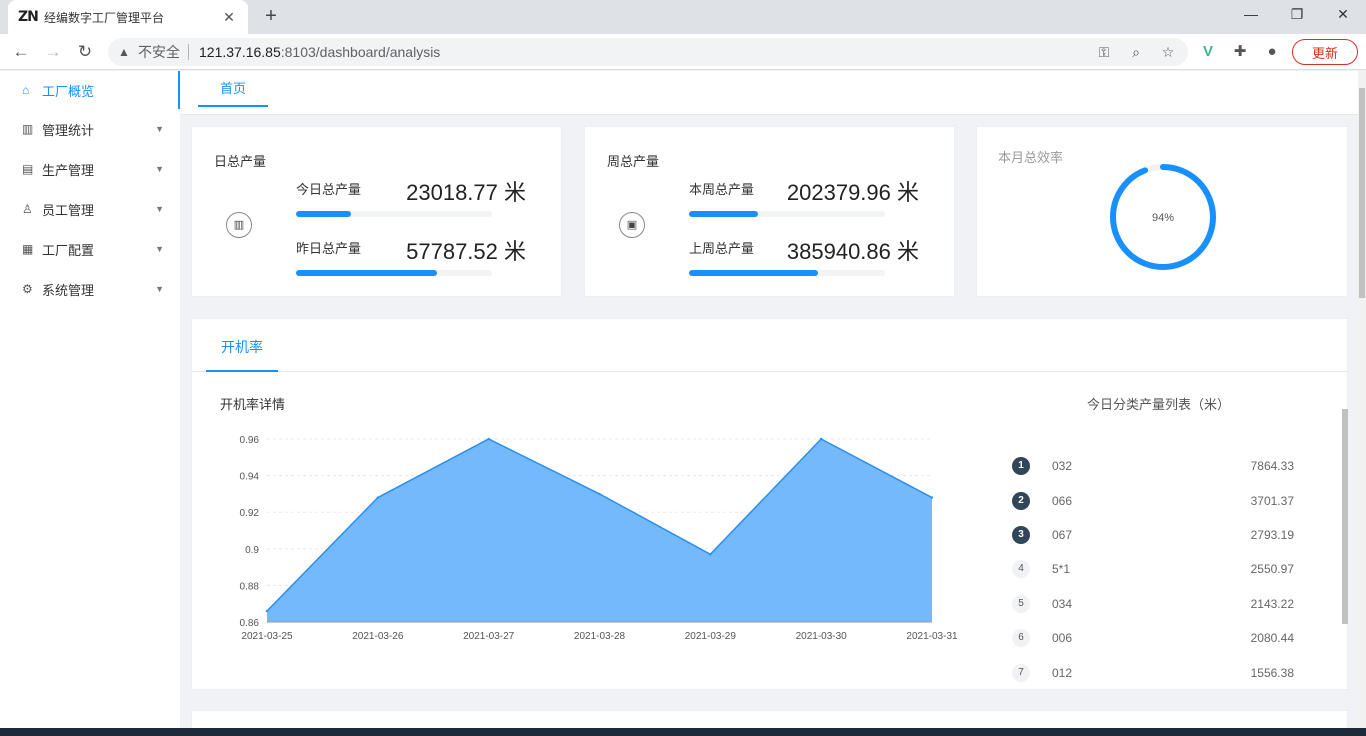 Image resolution: width=1366 pixels, height=736 pixels. Describe the element at coordinates (1021, 569) in the screenshot. I see `rank-badge: 4` at that location.